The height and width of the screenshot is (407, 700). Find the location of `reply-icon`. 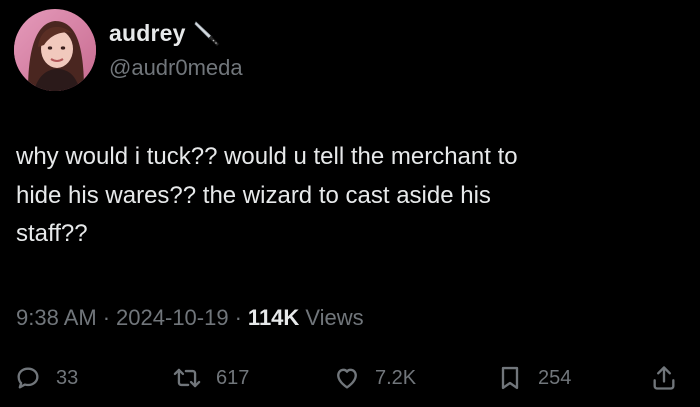

reply-icon is located at coordinates (28, 378).